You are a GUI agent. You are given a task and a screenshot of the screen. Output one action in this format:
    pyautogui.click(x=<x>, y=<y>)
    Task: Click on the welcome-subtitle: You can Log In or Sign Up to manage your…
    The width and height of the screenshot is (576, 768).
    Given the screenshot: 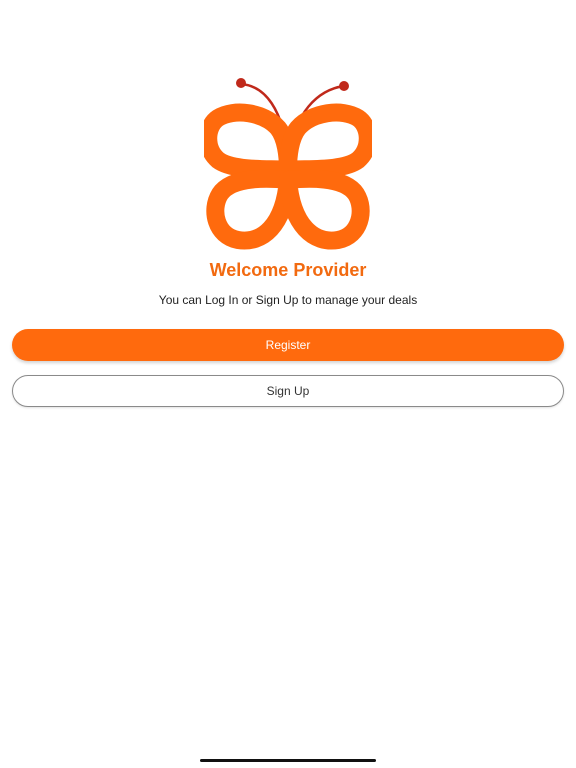 What is the action you would take?
    pyautogui.click(x=288, y=300)
    